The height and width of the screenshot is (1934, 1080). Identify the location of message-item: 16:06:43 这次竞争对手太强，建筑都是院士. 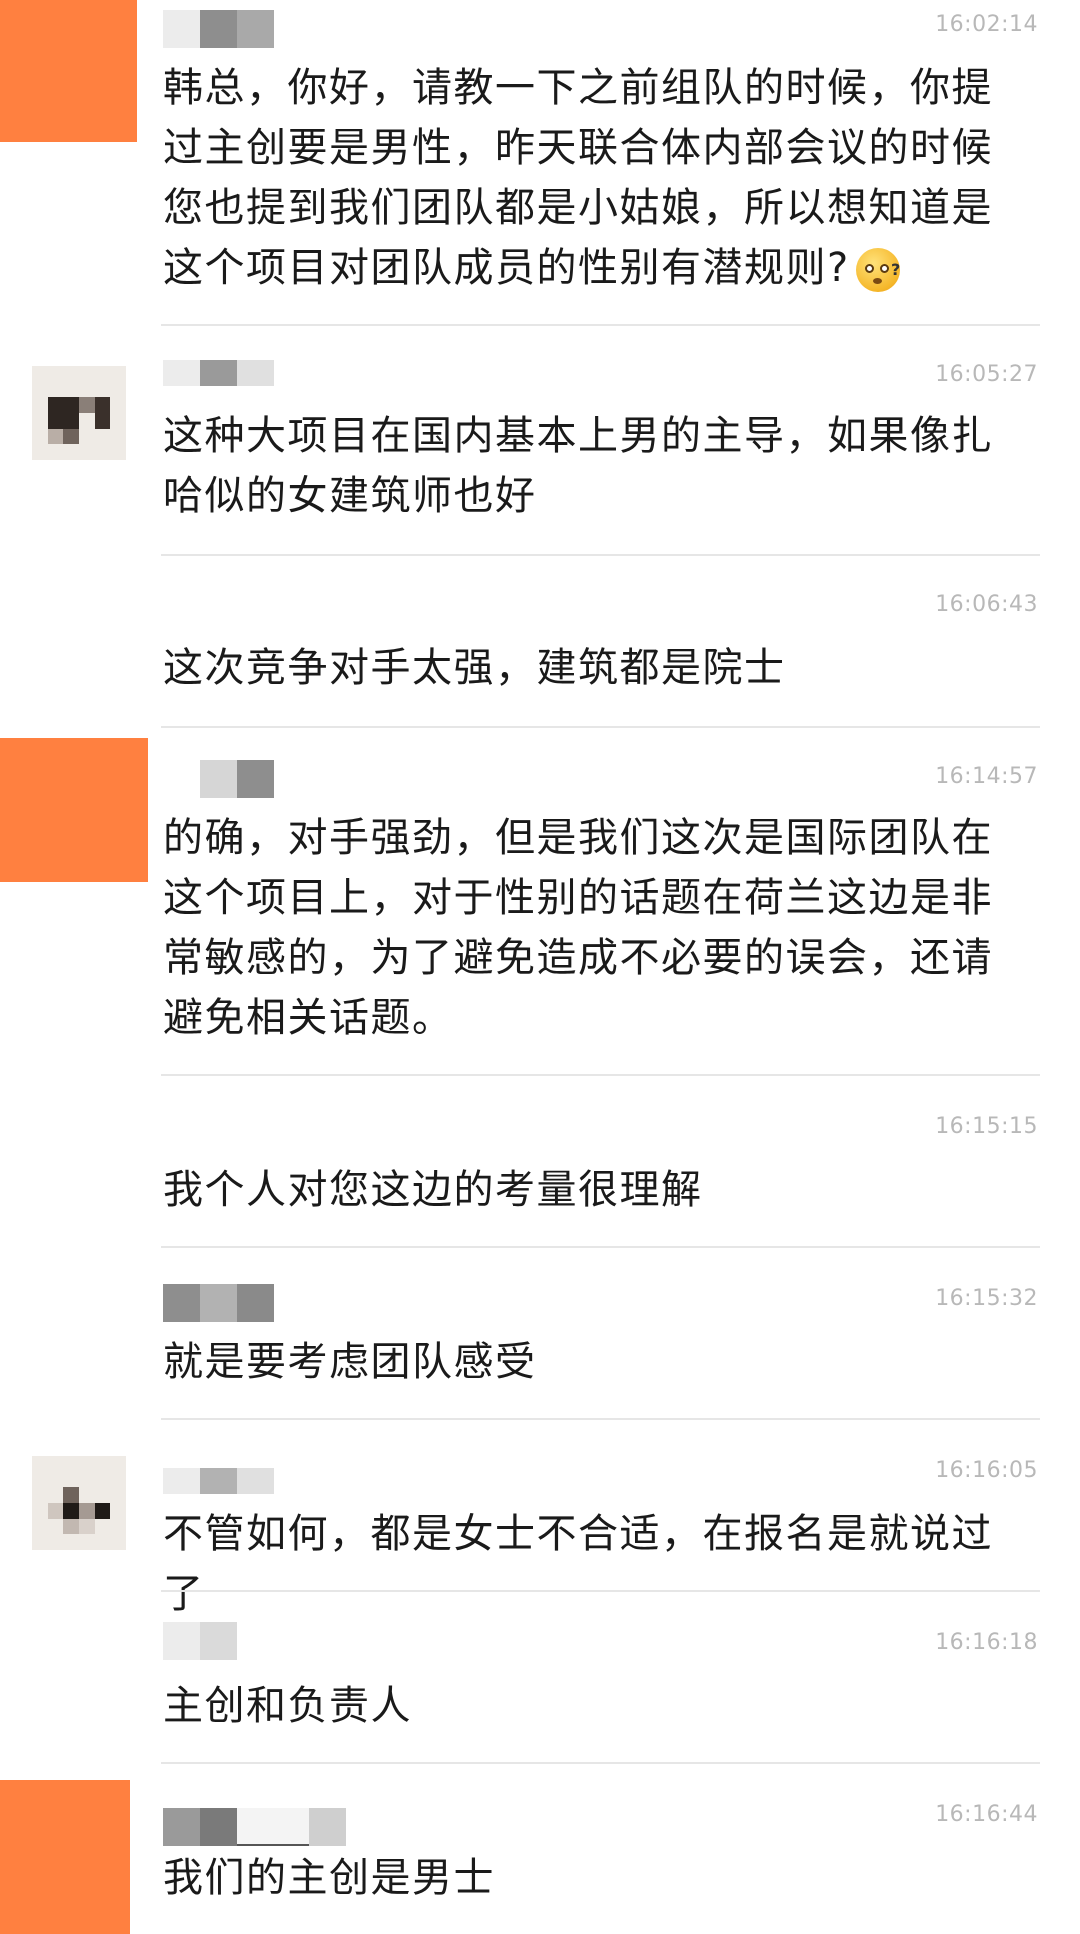
(540, 642).